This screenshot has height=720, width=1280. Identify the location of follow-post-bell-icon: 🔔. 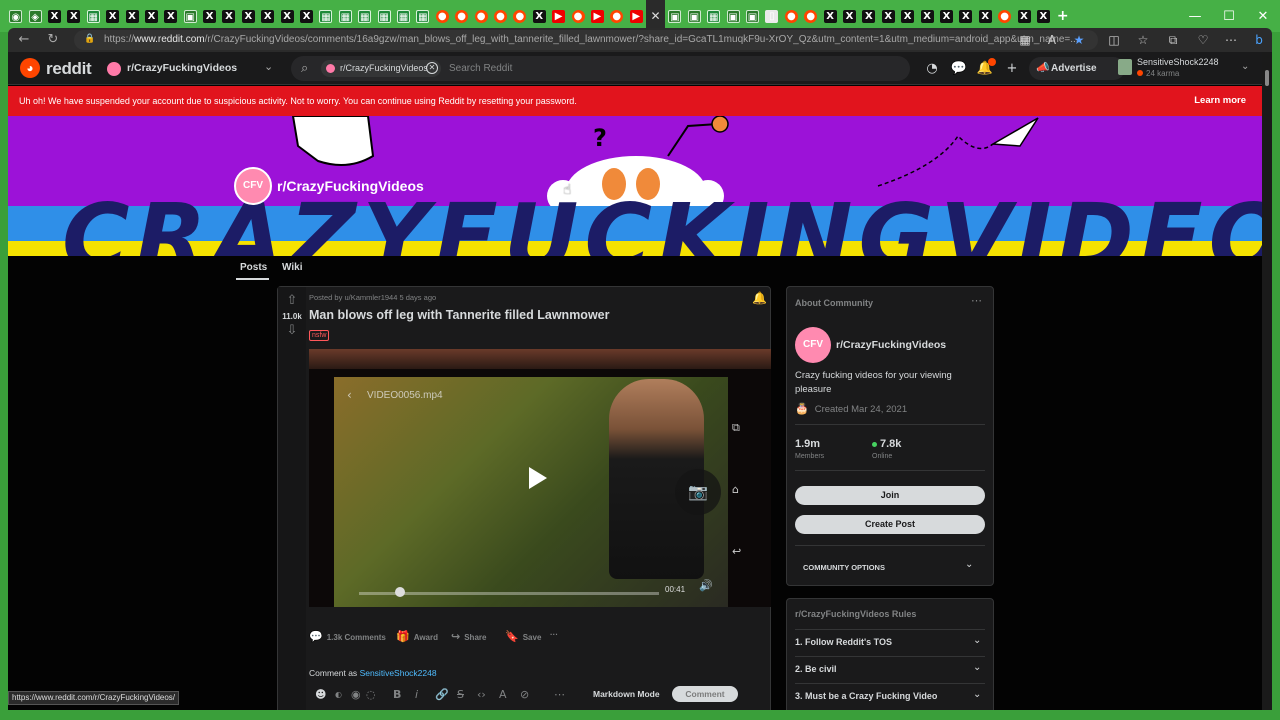
(759, 298).